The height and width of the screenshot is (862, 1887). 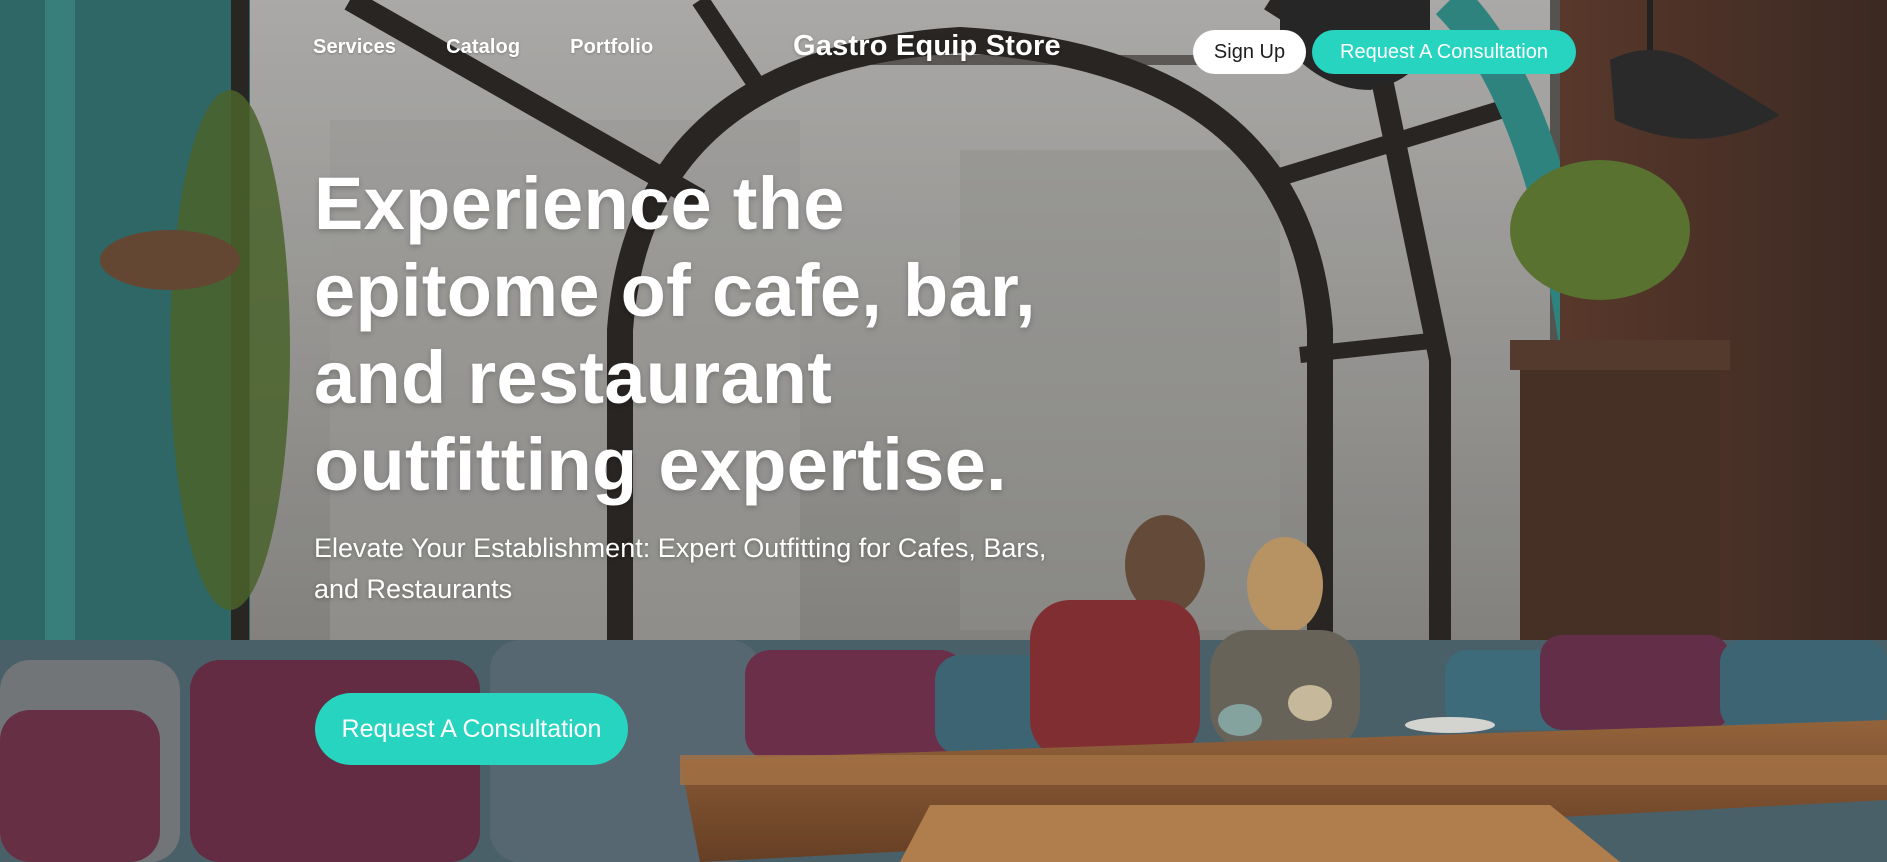 I want to click on nav-link-portfolio: Portfolio, so click(x=611, y=47).